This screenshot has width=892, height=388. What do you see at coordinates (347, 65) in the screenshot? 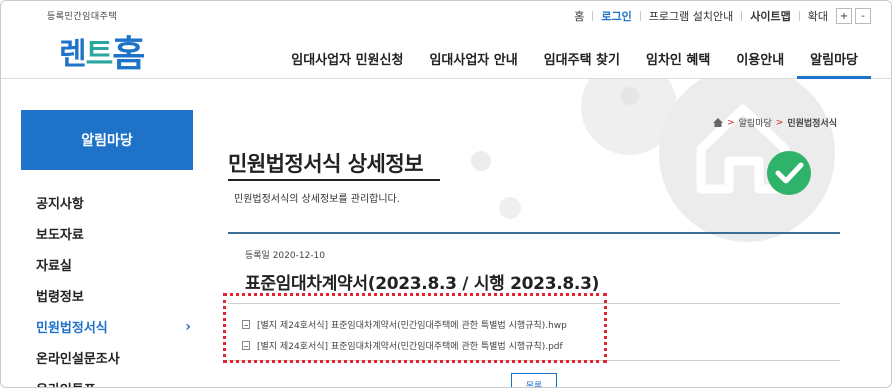
I see `nav-item-minwon: 임대사업자 민원신청` at bounding box center [347, 65].